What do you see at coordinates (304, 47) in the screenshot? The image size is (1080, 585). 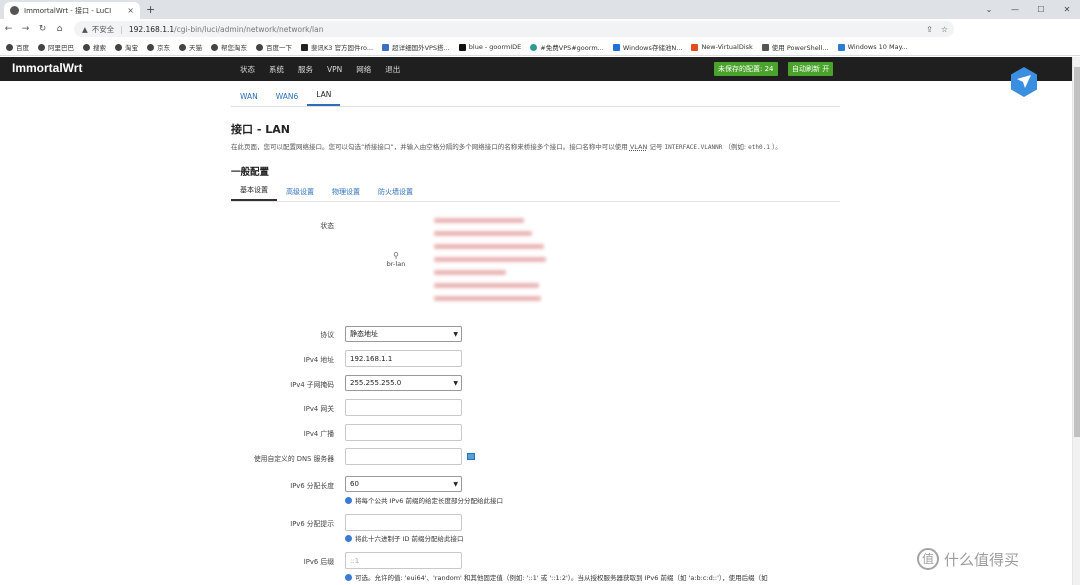 I see `file-icon` at bounding box center [304, 47].